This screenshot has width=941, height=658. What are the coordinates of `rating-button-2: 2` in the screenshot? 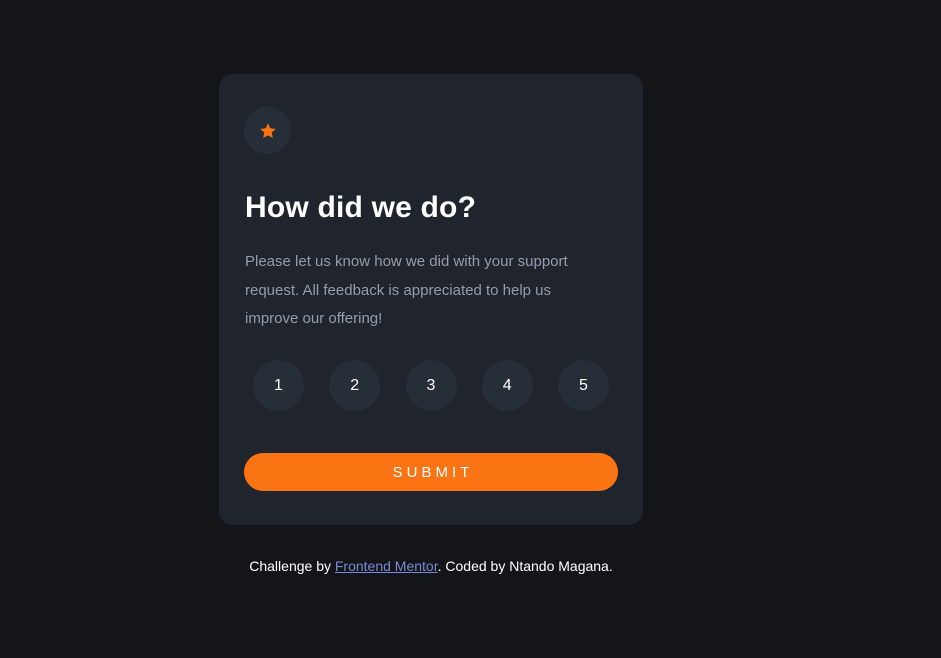 It's located at (355, 385).